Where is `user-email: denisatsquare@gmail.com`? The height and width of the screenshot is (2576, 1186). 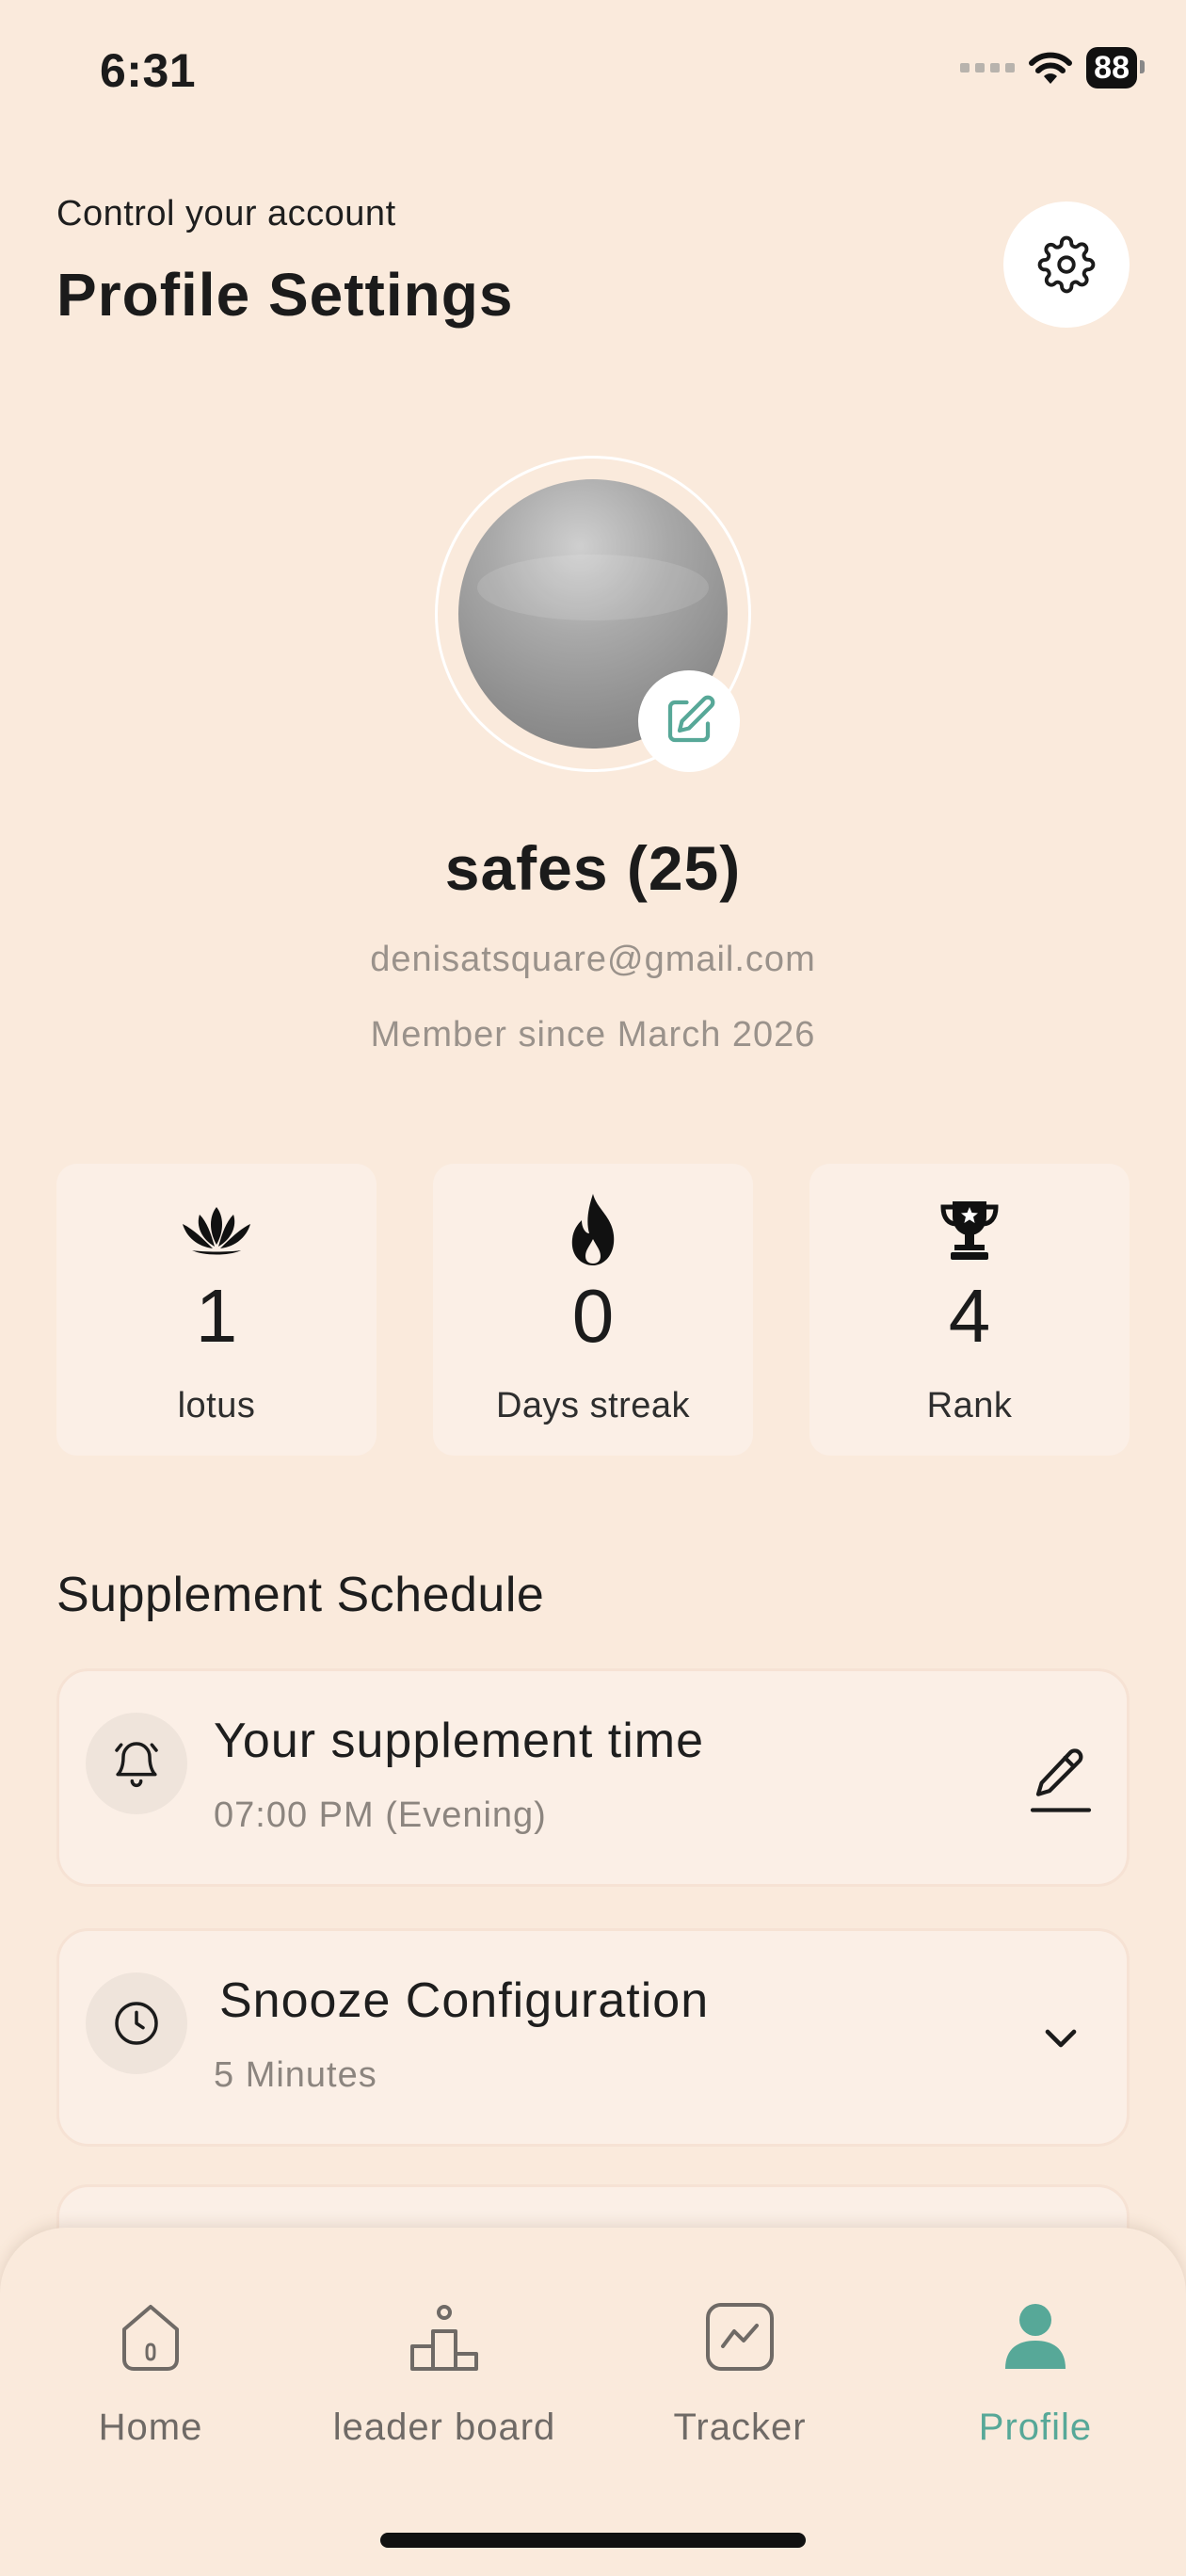 user-email: denisatsquare@gmail.com is located at coordinates (593, 959).